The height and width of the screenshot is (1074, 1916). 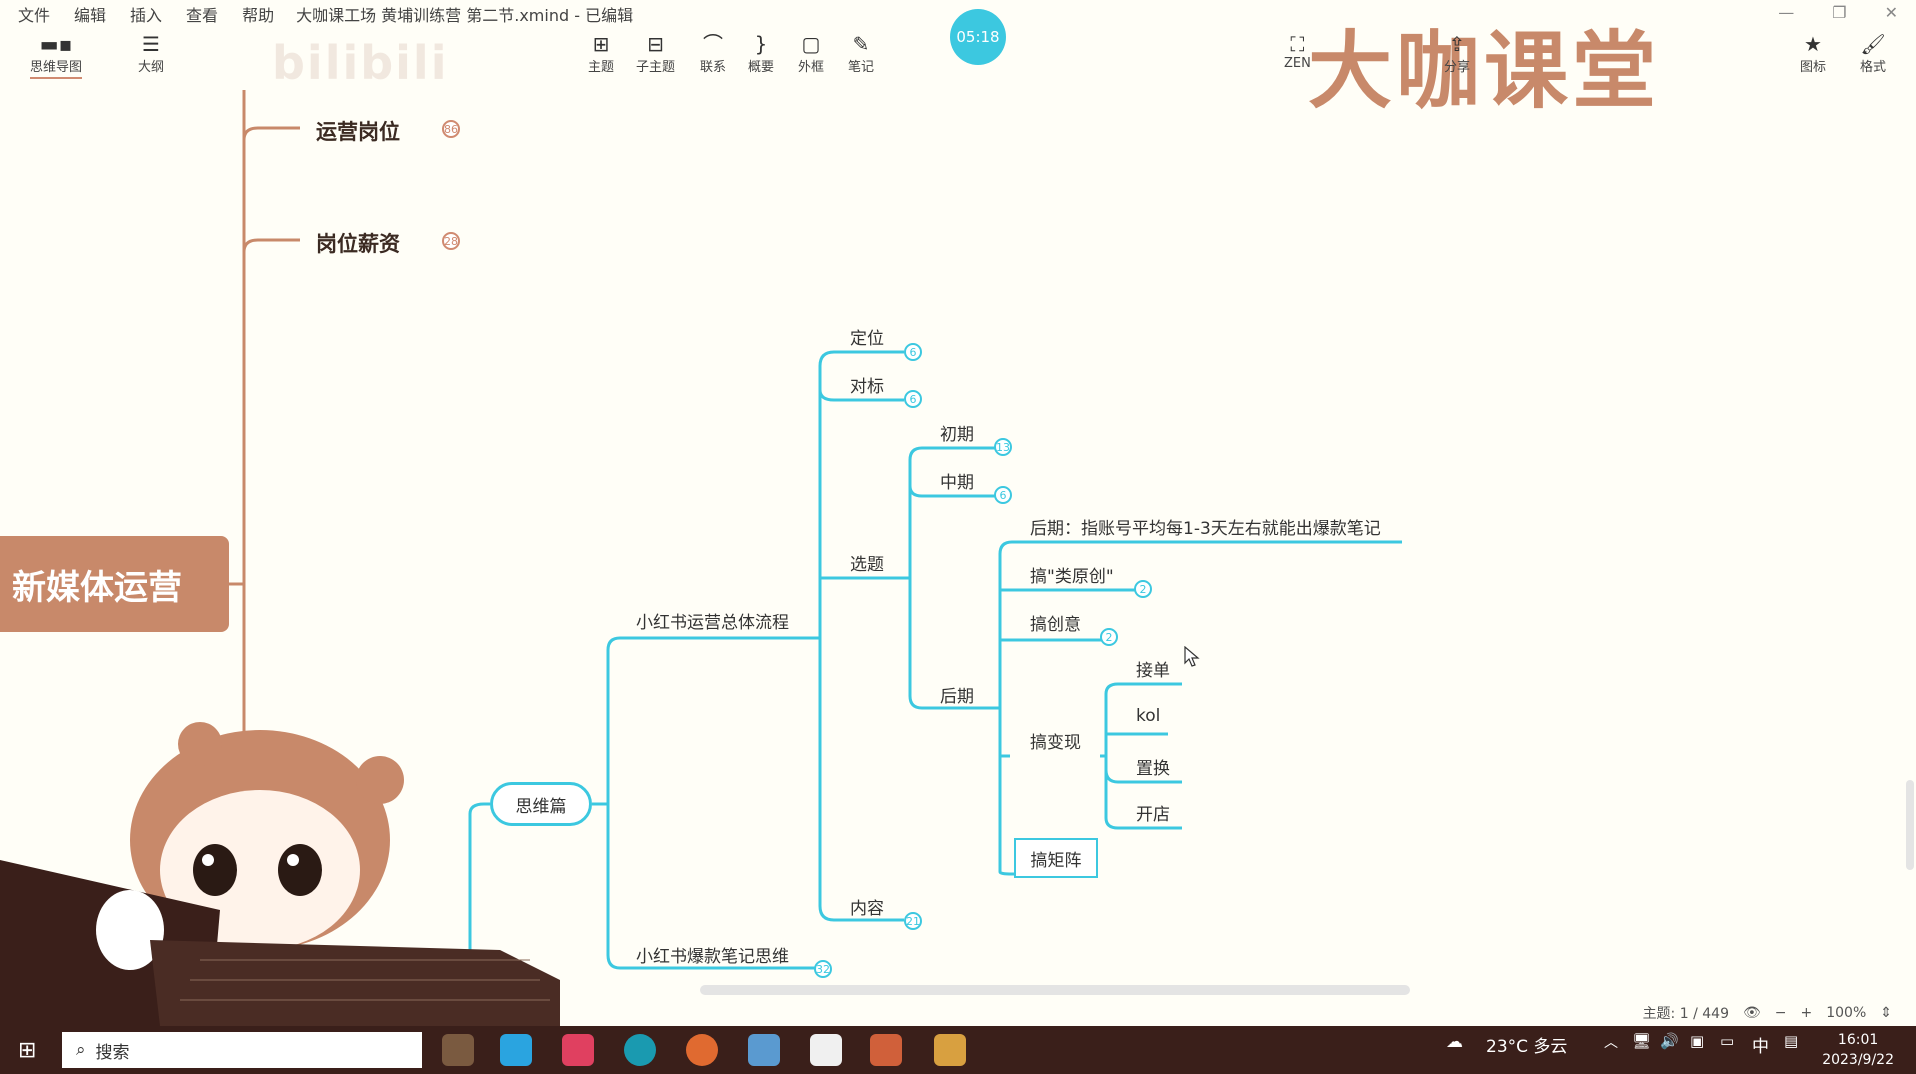 What do you see at coordinates (764, 1050) in the screenshot?
I see `taskbar-app-notes-icon` at bounding box center [764, 1050].